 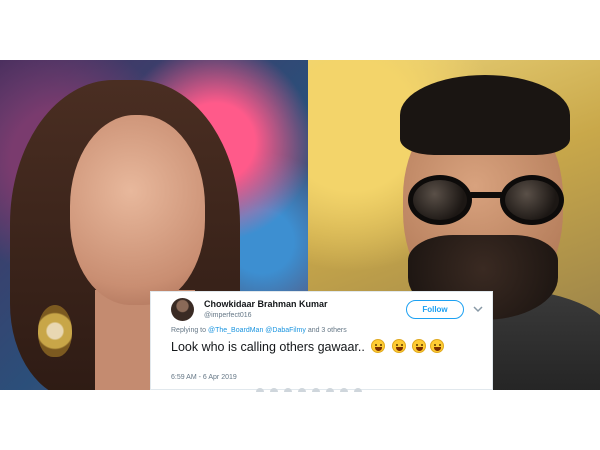 What do you see at coordinates (268, 347) in the screenshot?
I see `tweet-body: Look who is calling others gawaar..` at bounding box center [268, 347].